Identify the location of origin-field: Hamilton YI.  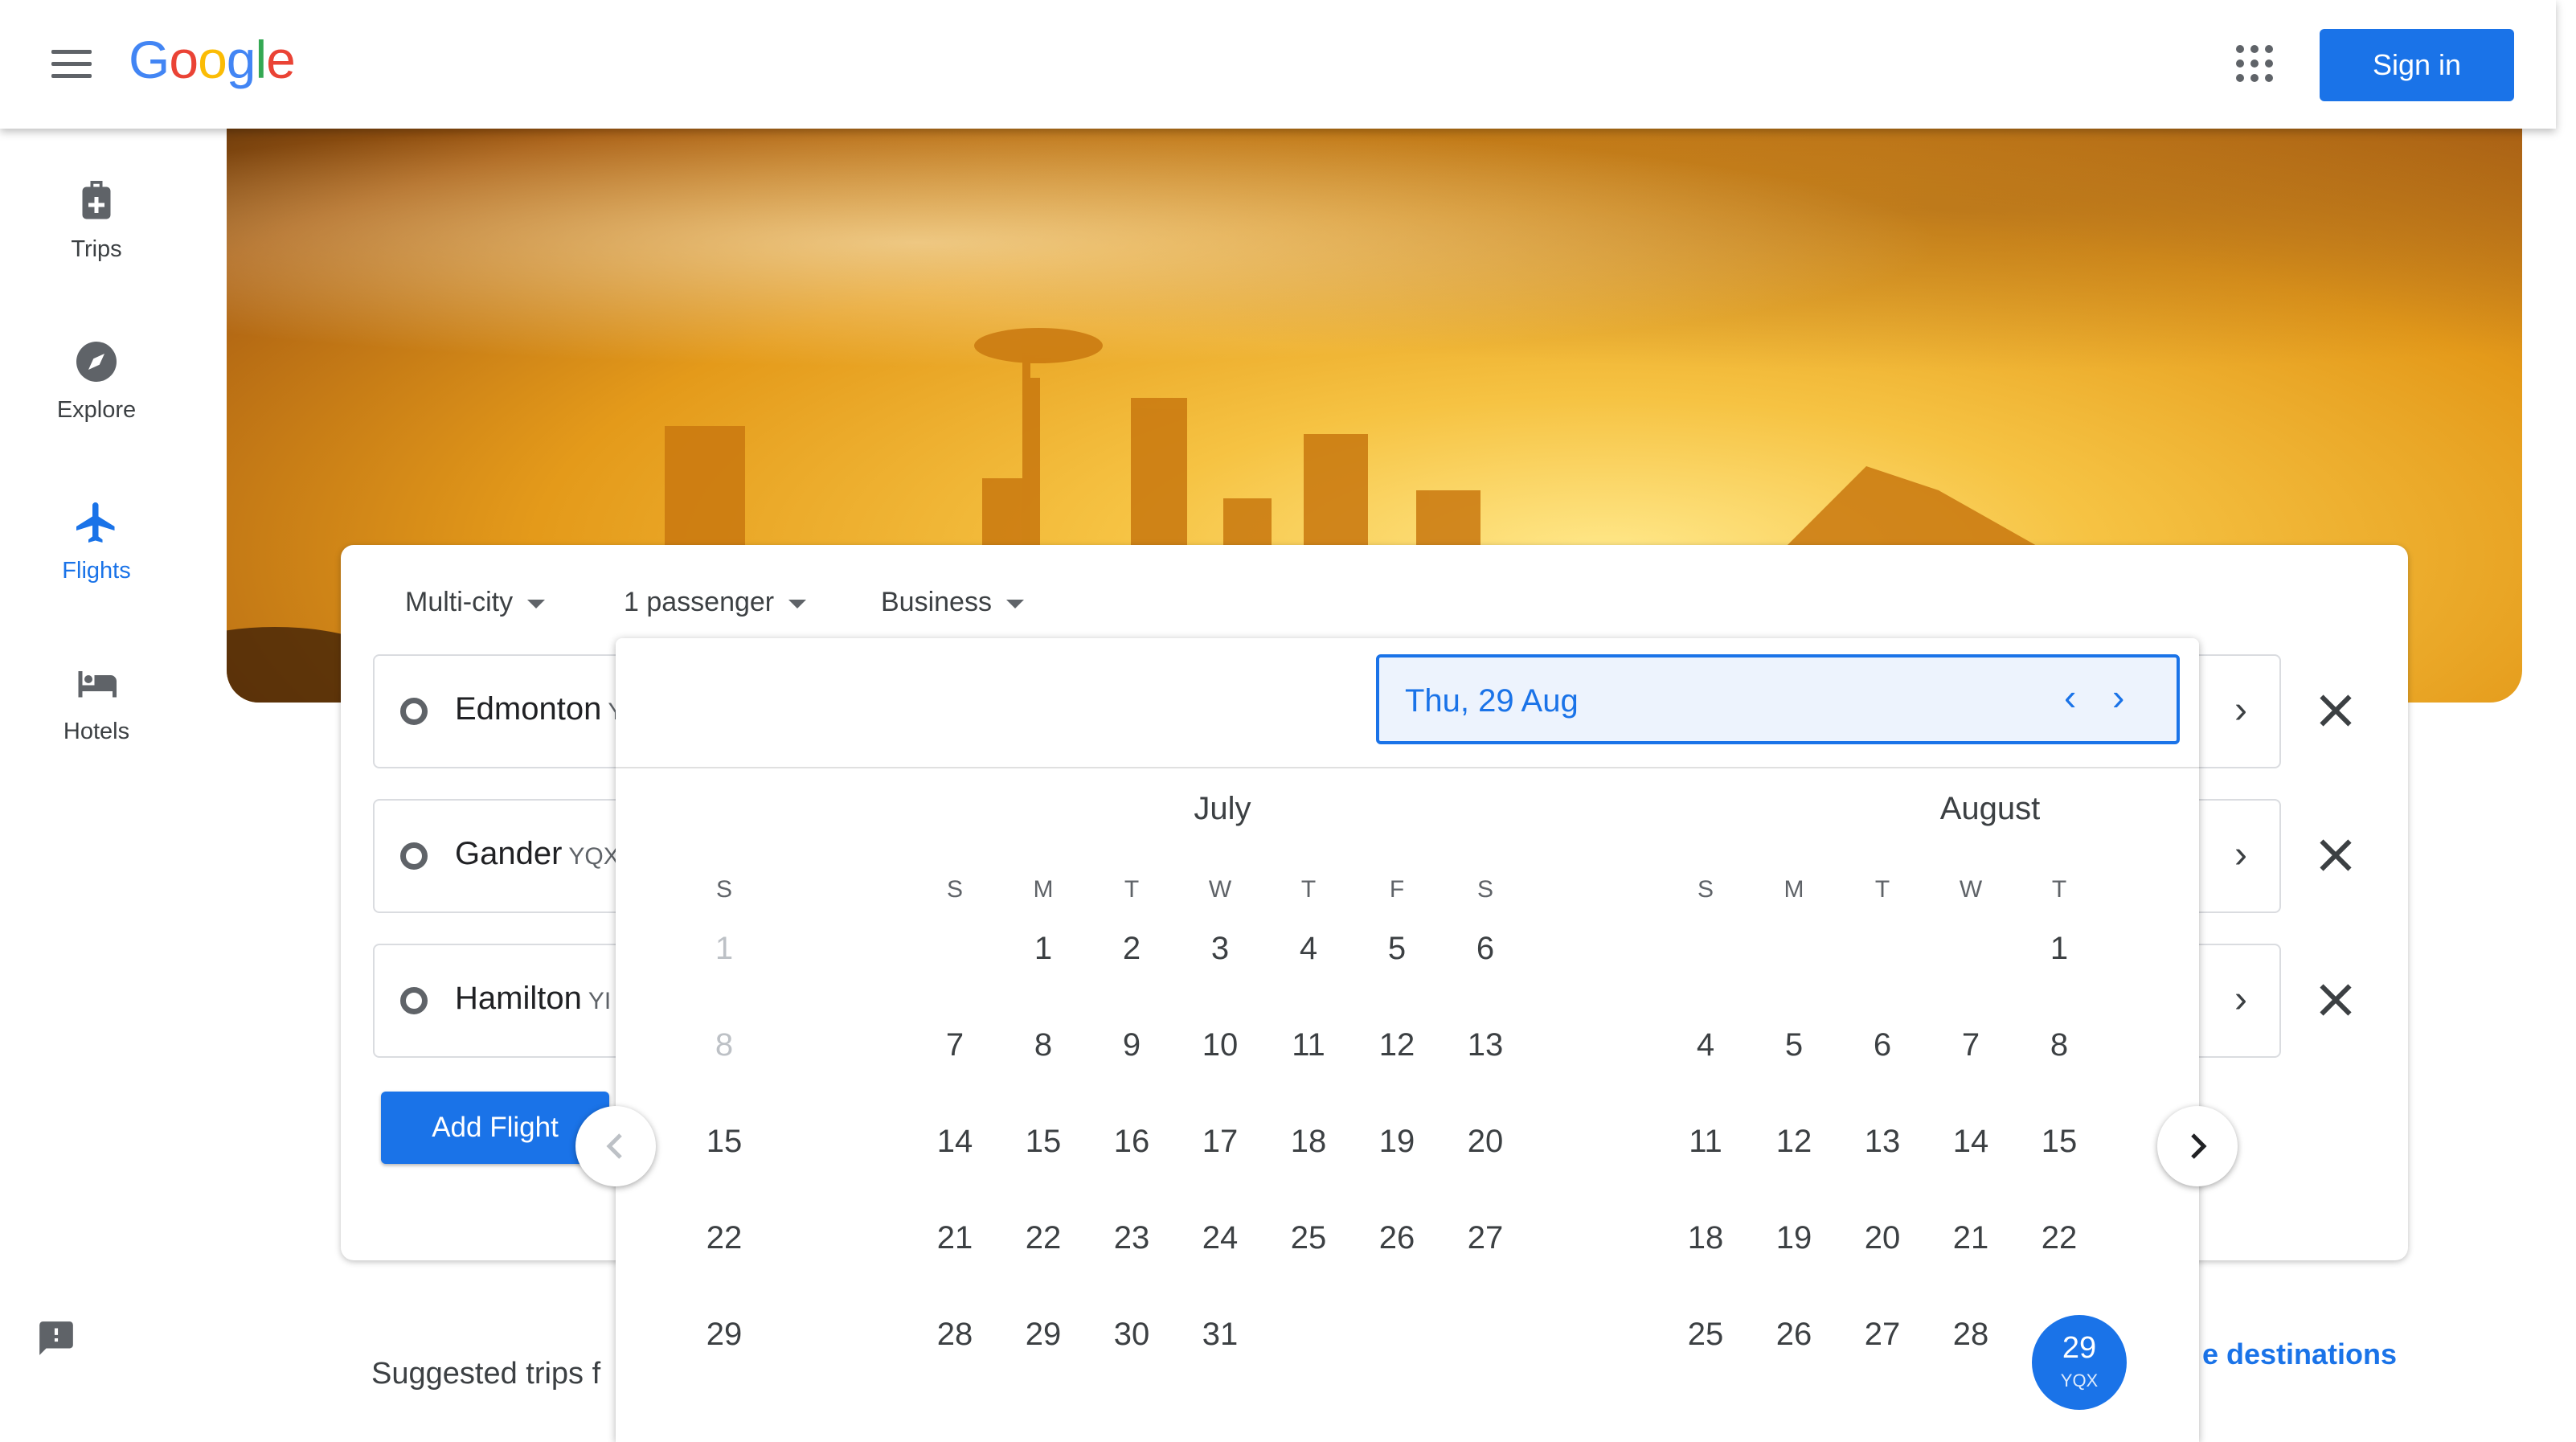
(533, 999).